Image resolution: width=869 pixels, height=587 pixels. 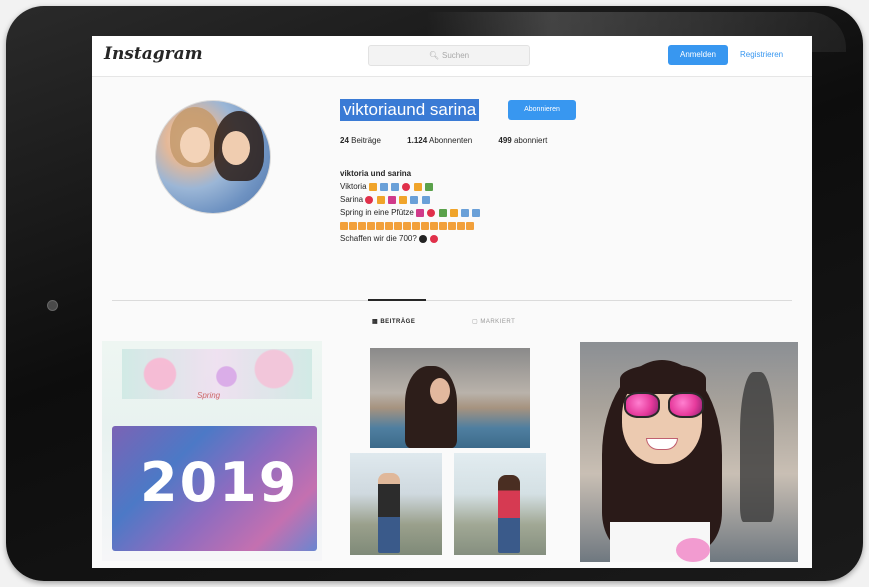 I want to click on followers-stat: 1.124 Abonnenten, so click(x=439, y=140).